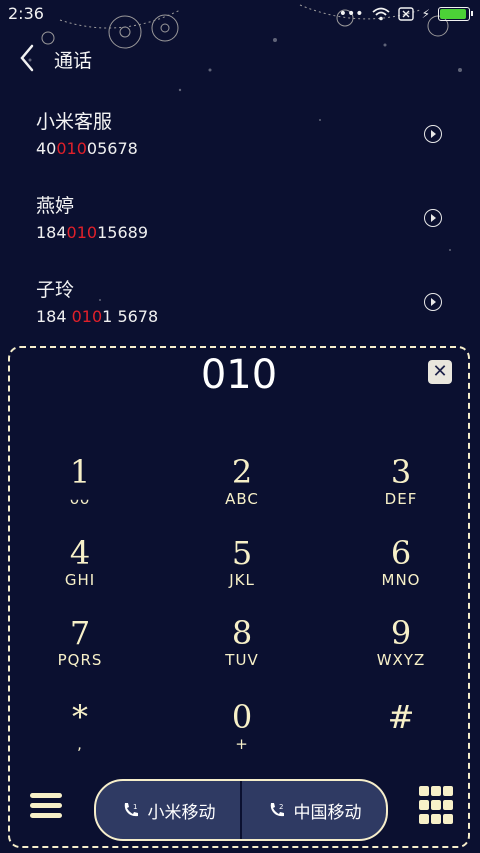  Describe the element at coordinates (401, 633) in the screenshot. I see `key-digit: 9` at that location.